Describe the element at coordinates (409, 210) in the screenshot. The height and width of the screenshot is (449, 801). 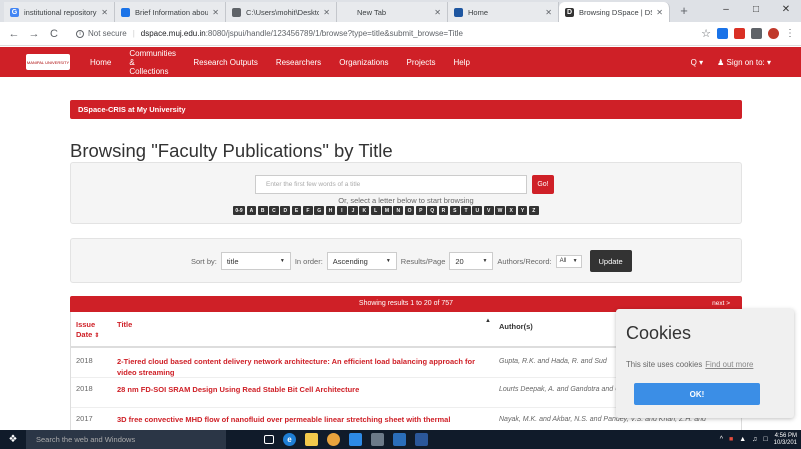
I see `letter-button: O` at that location.